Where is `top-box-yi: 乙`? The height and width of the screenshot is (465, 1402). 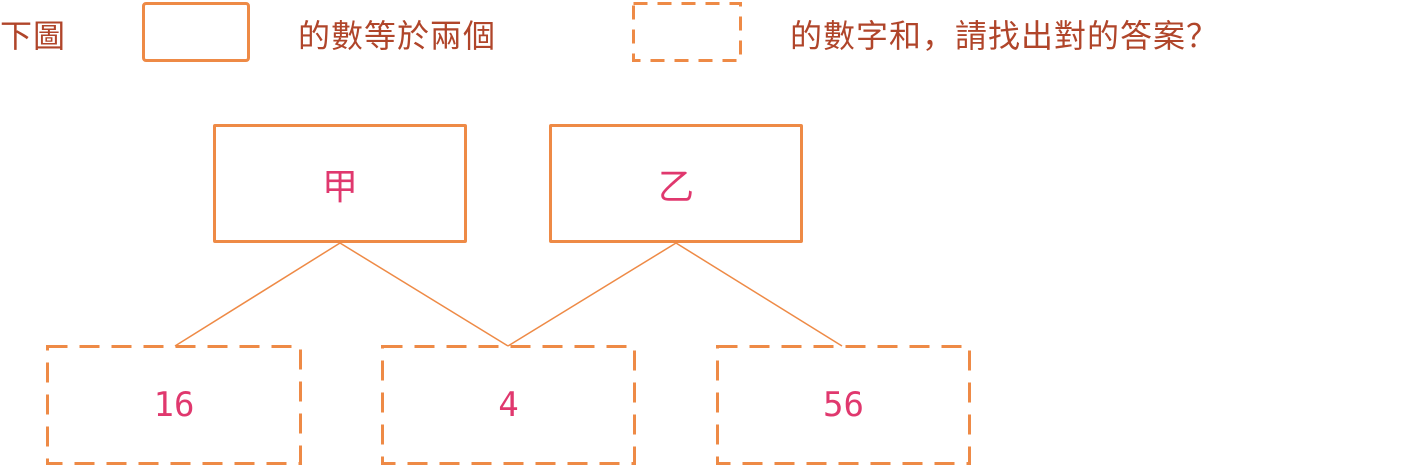 top-box-yi: 乙 is located at coordinates (676, 183).